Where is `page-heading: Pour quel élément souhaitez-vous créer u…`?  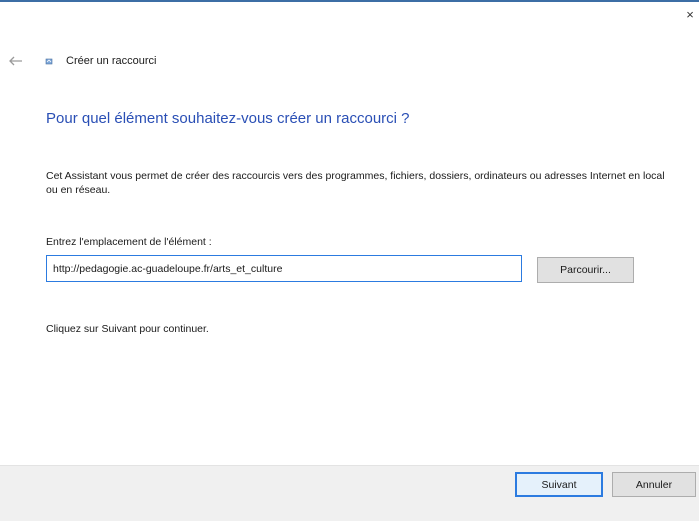
page-heading: Pour quel élément souhaitez-vous créer u… is located at coordinates (228, 118).